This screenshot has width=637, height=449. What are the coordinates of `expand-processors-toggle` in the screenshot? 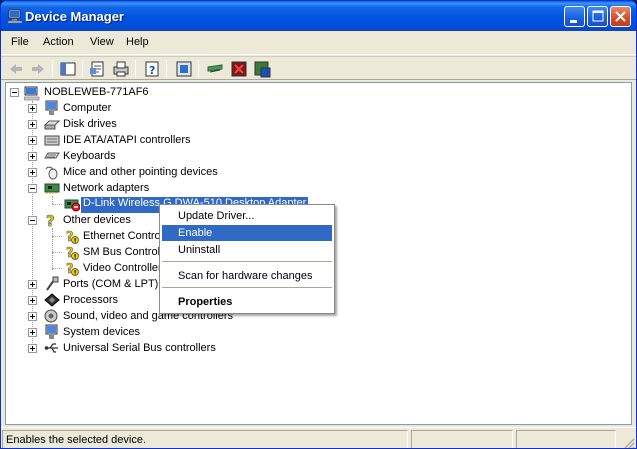 It's located at (32, 300).